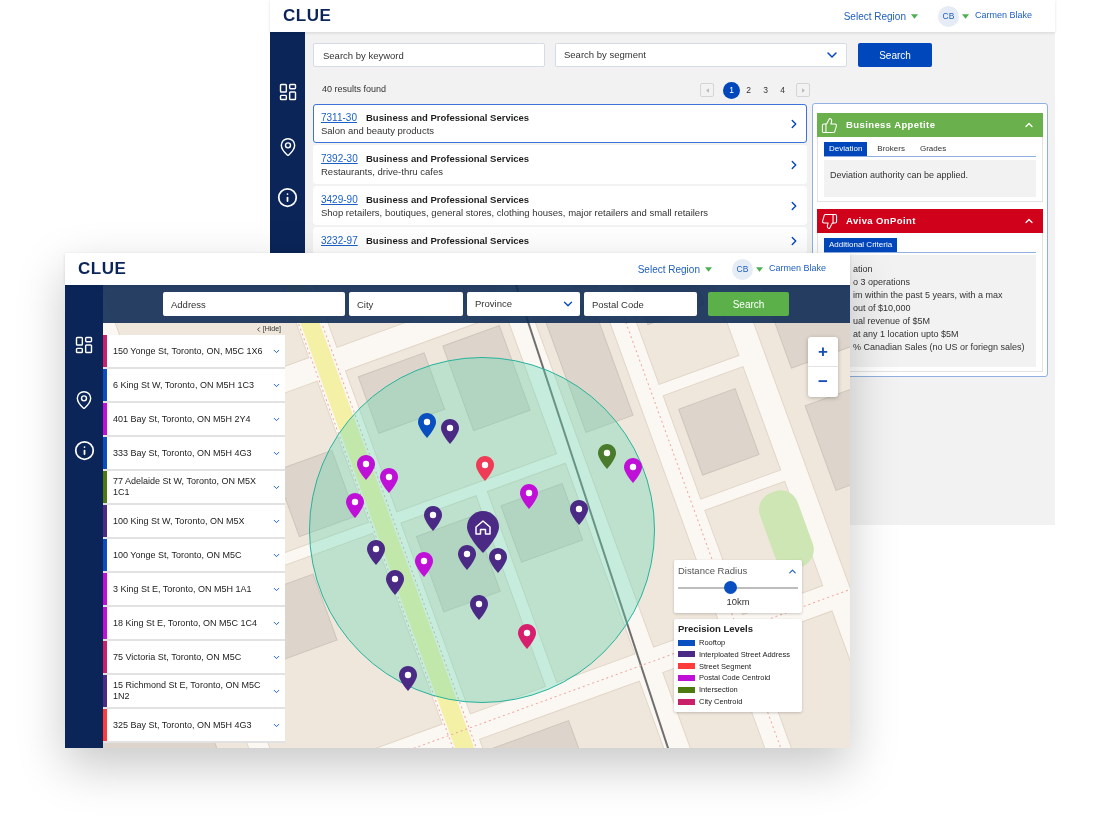 The height and width of the screenshot is (822, 1120). I want to click on thumbs-down-icon, so click(829, 221).